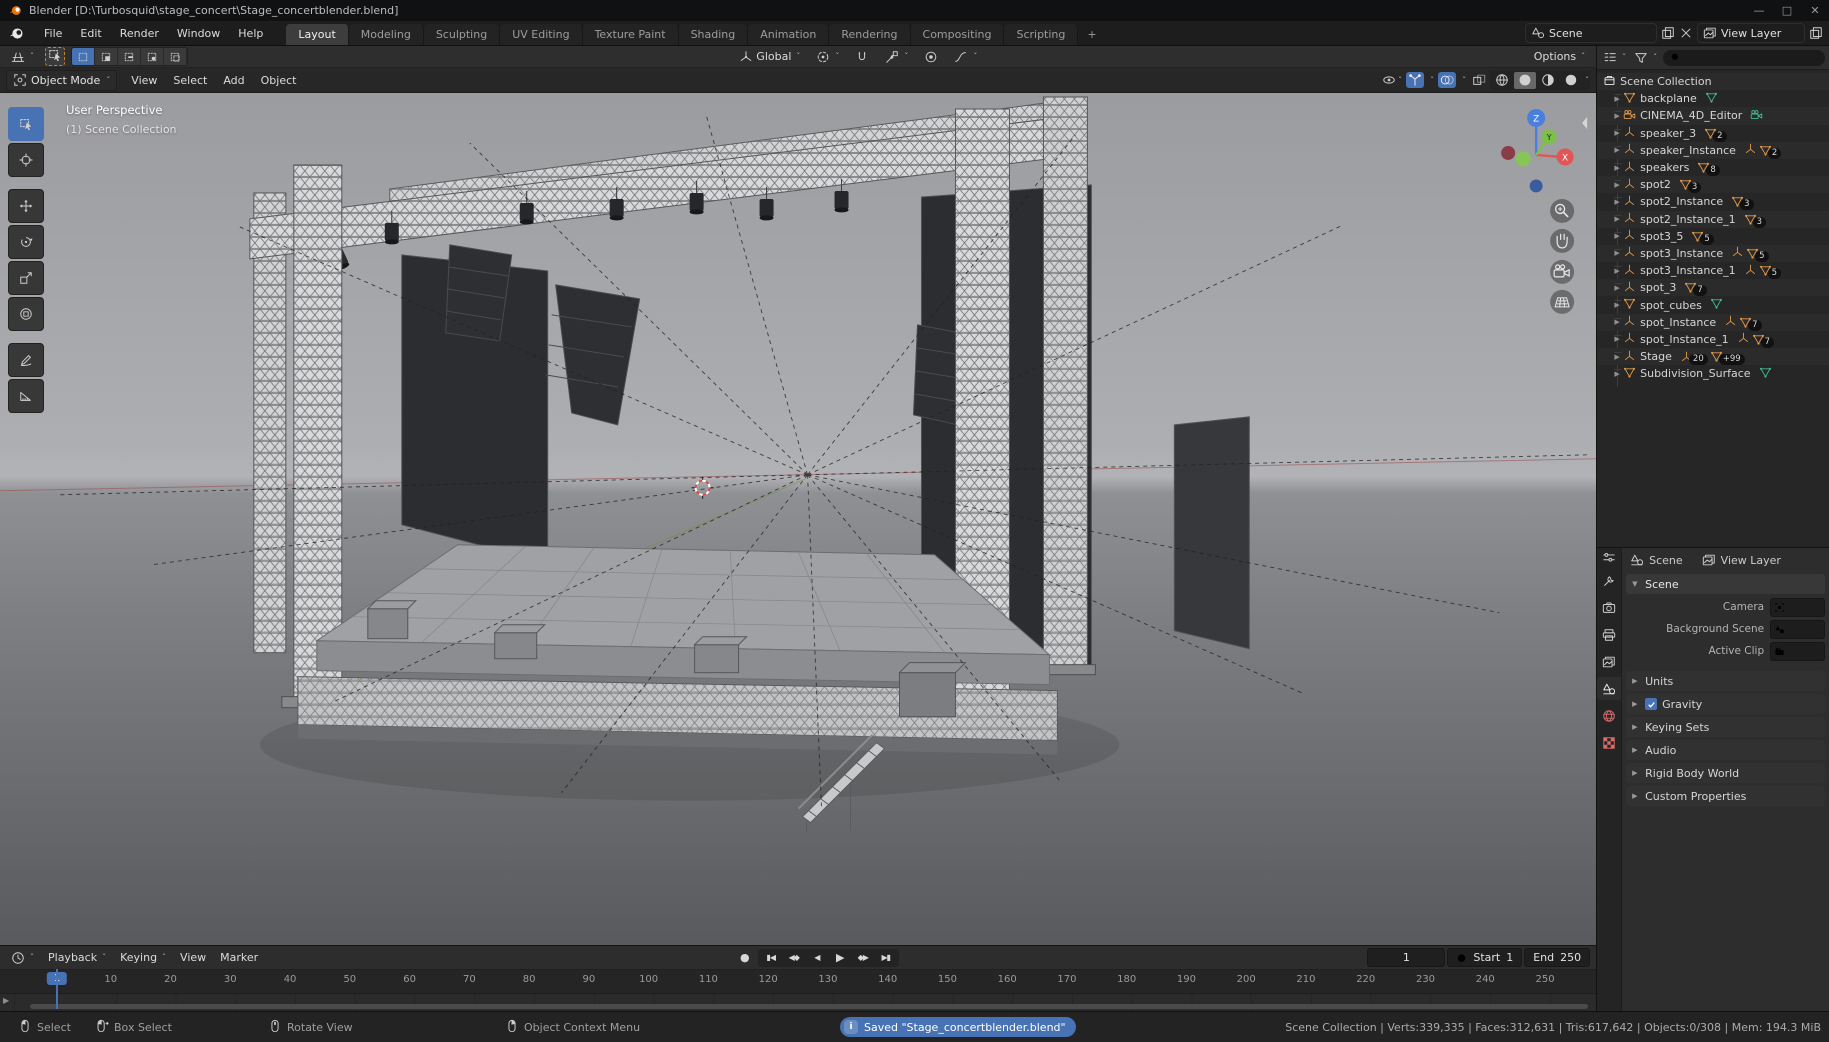  I want to click on panel-rigid-body-world: ▶ Rigid Body World, so click(1725, 773).